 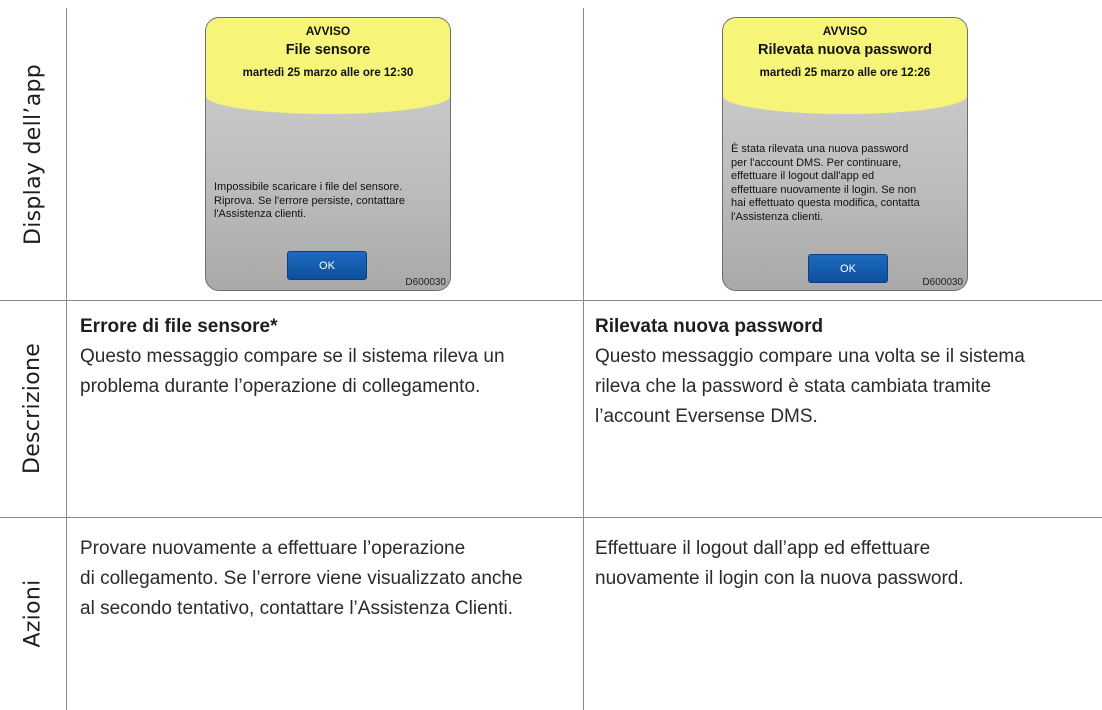 What do you see at coordinates (328, 50) in the screenshot?
I see `dialog-title: File sensore` at bounding box center [328, 50].